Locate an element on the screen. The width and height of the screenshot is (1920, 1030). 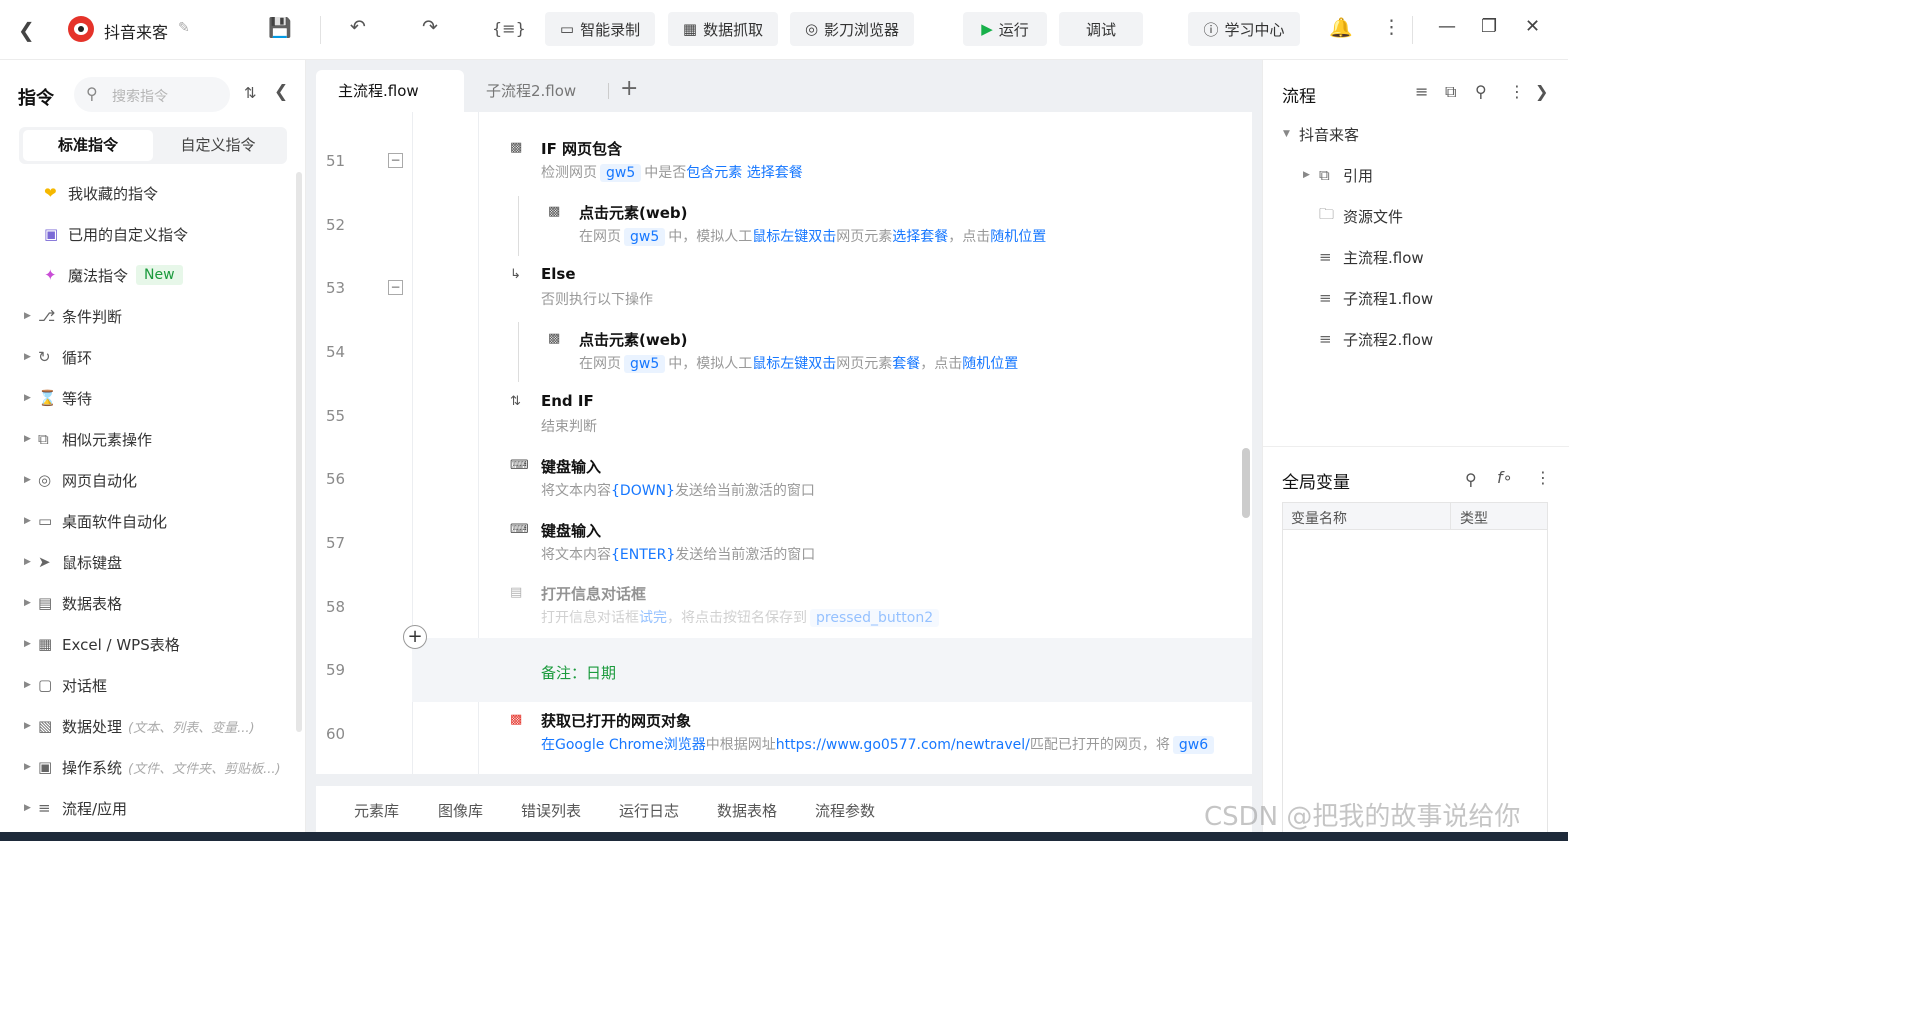
tab-standard: 标准指令 is located at coordinates (88, 145).